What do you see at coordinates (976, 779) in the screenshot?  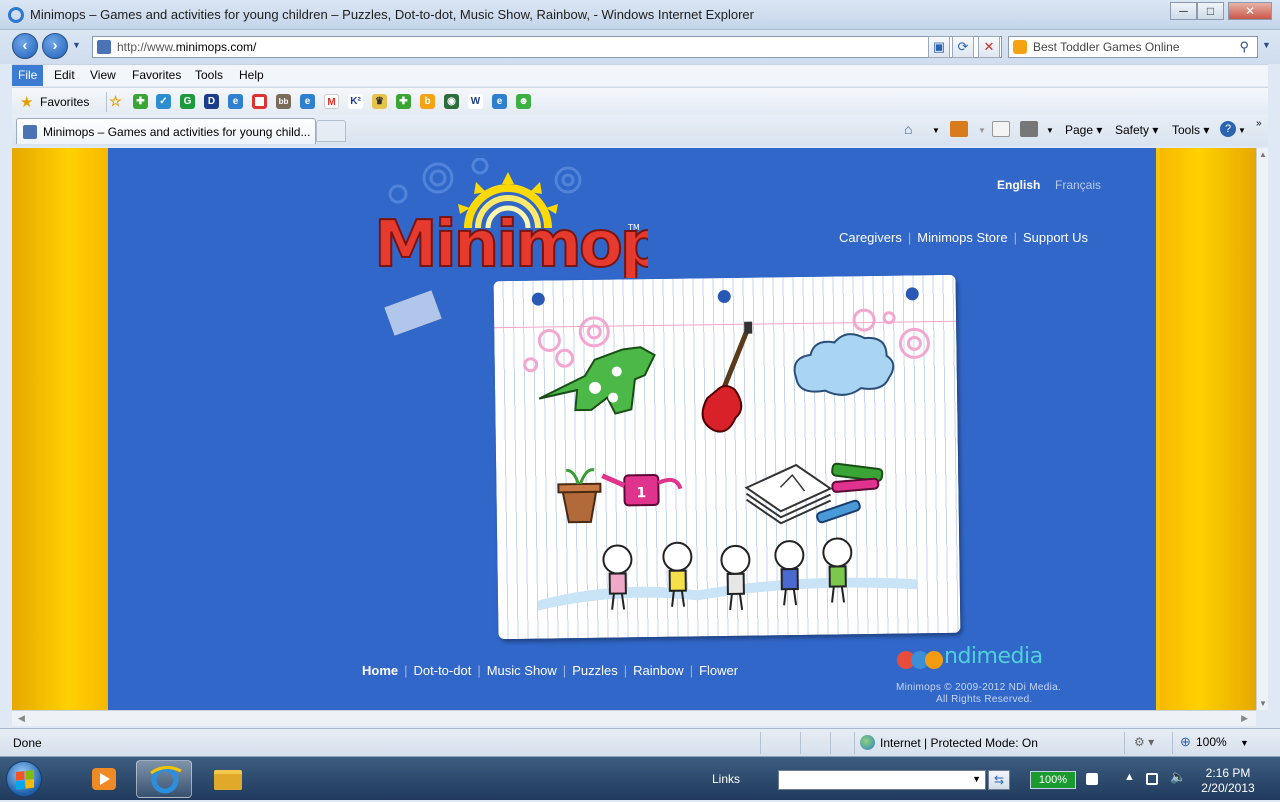 I see `taskbar-address-dropdown-icon: ▼` at bounding box center [976, 779].